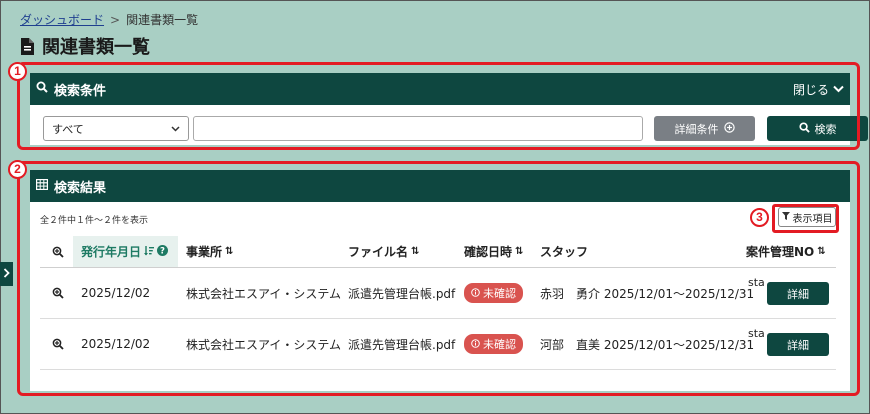 Image resolution: width=870 pixels, height=414 pixels. I want to click on breadcrumb-dashboard-link: ダッシュボード, so click(62, 20).